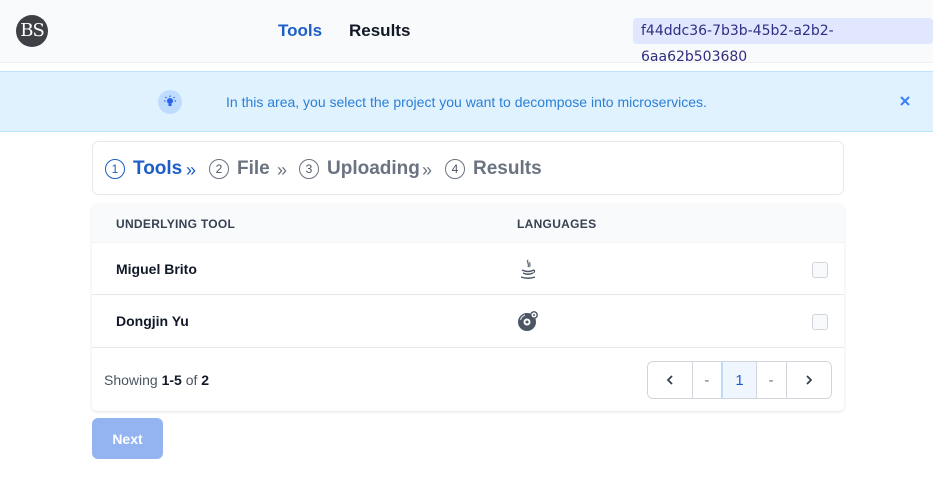 This screenshot has height=498, width=933. What do you see at coordinates (455, 169) in the screenshot?
I see `step-number: 4` at bounding box center [455, 169].